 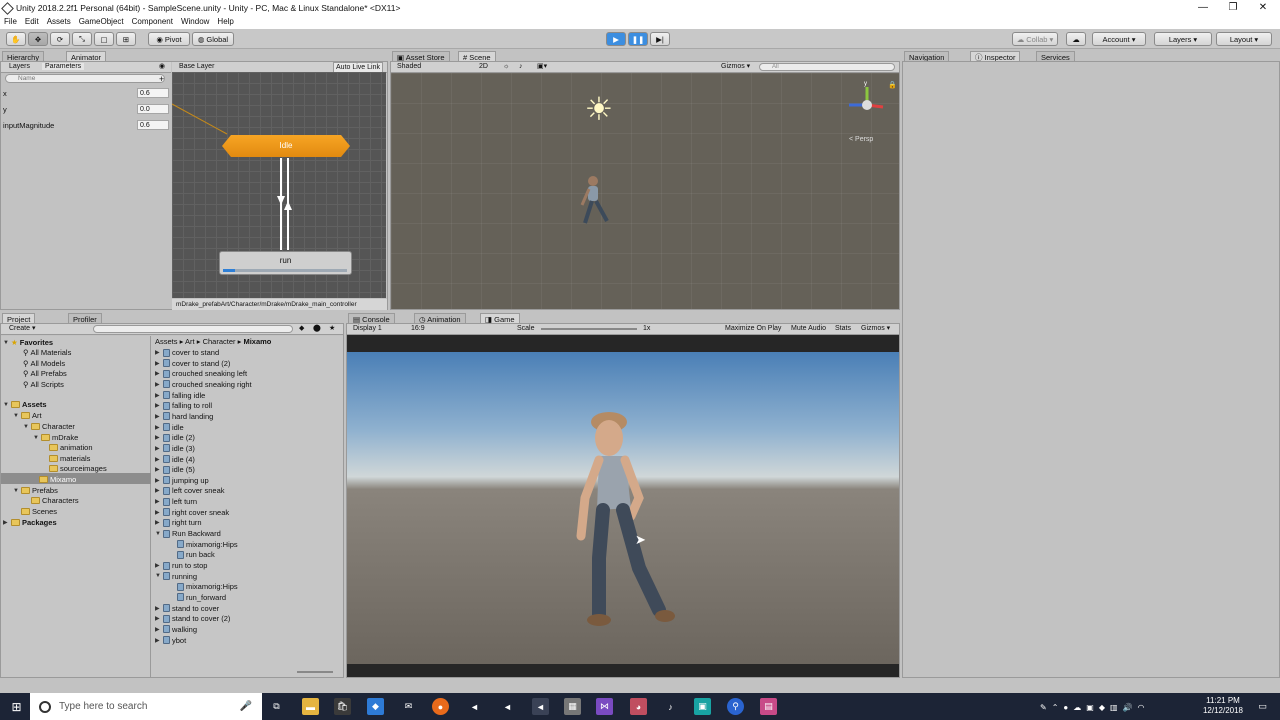 What do you see at coordinates (192, 363) in the screenshot?
I see `list-item: ▶ cover to stand (2)` at bounding box center [192, 363].